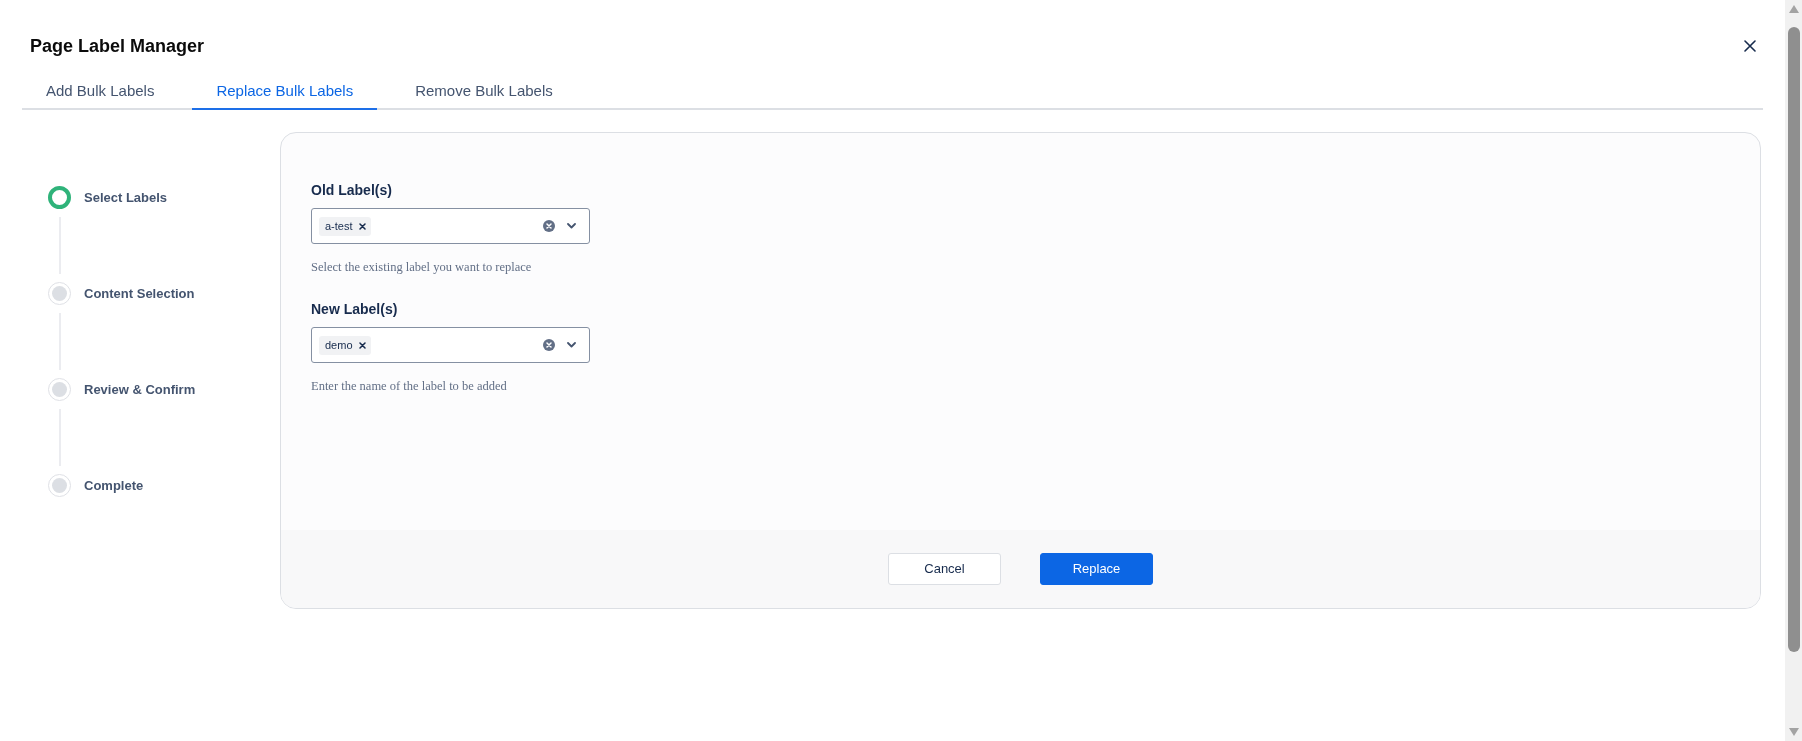  Describe the element at coordinates (1750, 46) in the screenshot. I see `close-icon` at that location.